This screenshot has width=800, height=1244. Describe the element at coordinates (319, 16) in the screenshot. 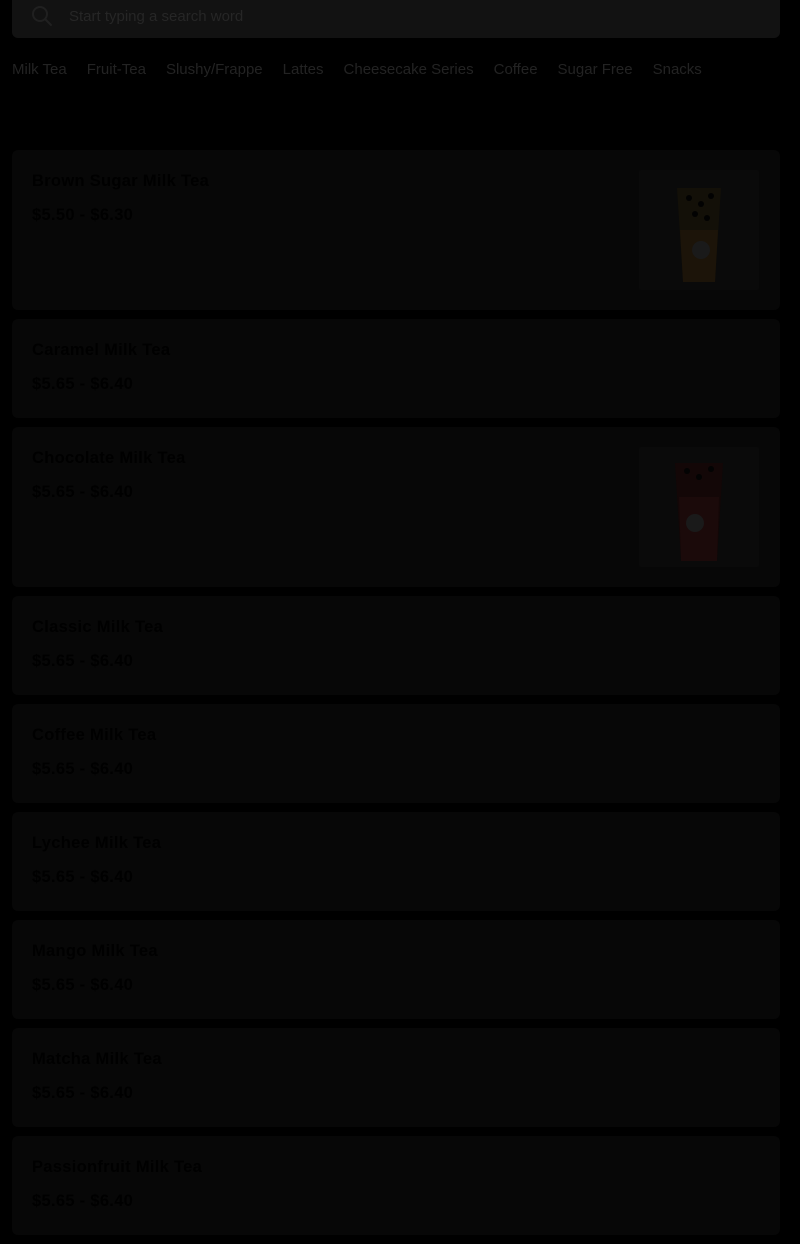

I see `search-input` at that location.